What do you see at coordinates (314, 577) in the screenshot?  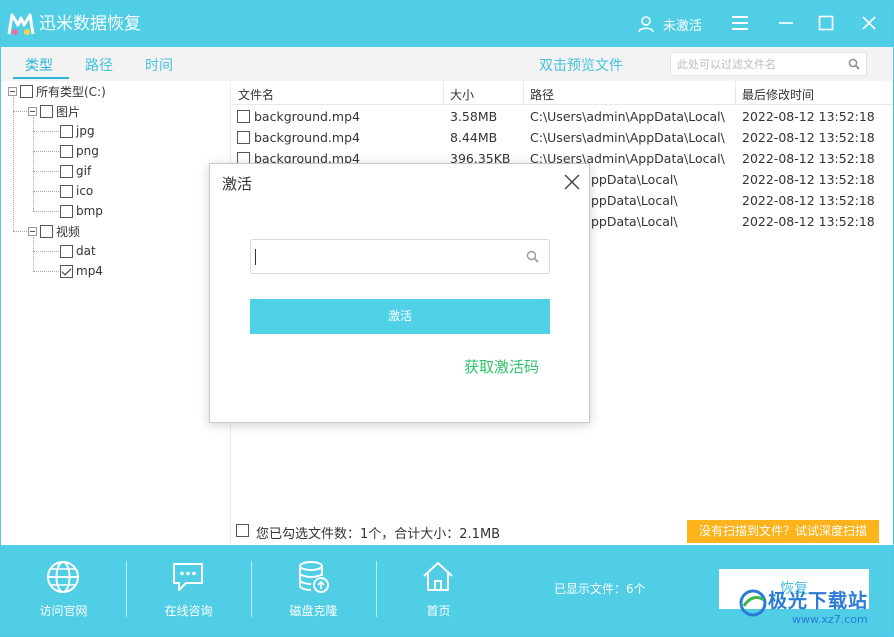 I see `database-icon` at bounding box center [314, 577].